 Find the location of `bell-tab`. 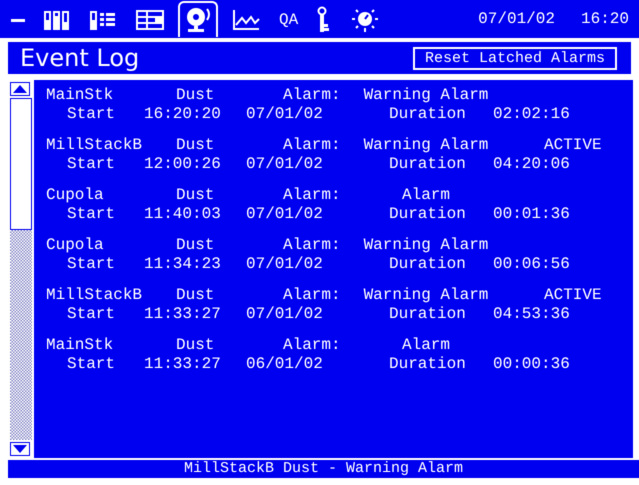

bell-tab is located at coordinates (198, 19).